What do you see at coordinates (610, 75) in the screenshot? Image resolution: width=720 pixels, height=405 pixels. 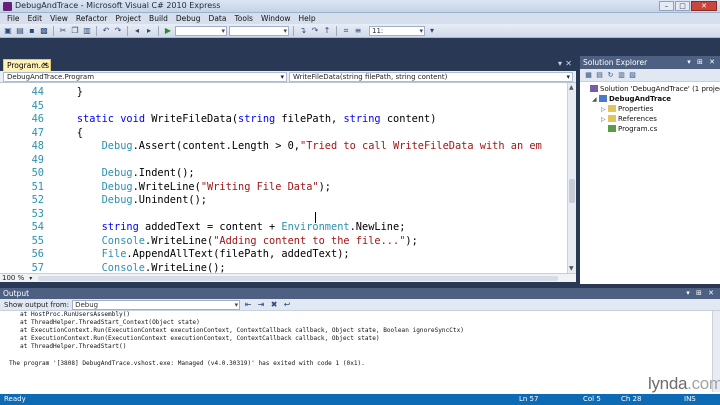 I see `refresh-icon: ↻` at bounding box center [610, 75].